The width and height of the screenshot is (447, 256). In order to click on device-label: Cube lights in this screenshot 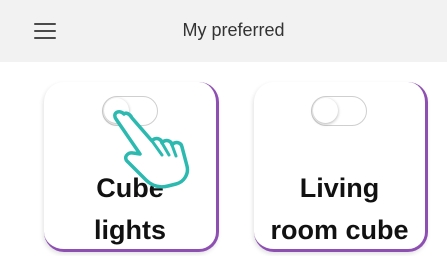, I will do `click(130, 209)`.